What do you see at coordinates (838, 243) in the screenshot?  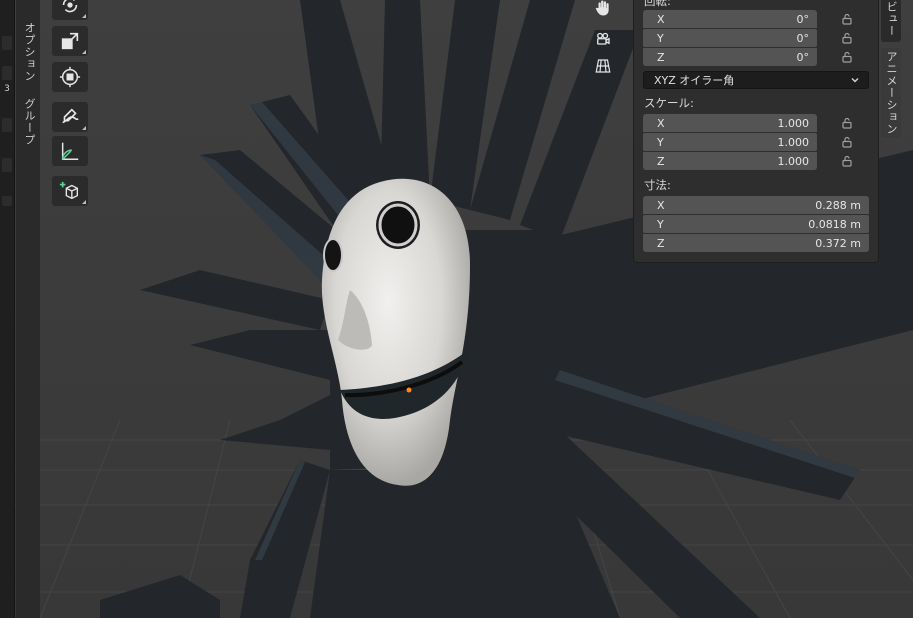 I see `field-value: 0.372 m` at bounding box center [838, 243].